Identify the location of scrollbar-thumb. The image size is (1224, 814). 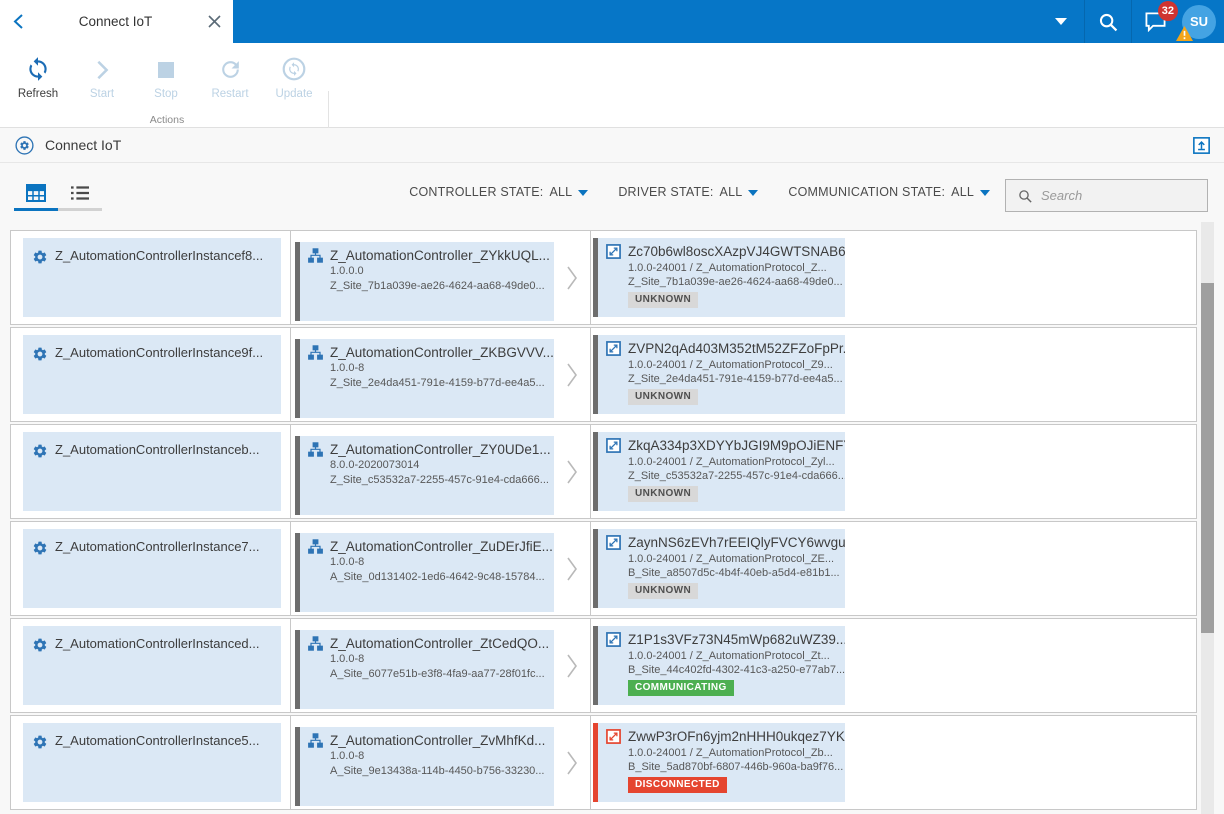
(1207, 458).